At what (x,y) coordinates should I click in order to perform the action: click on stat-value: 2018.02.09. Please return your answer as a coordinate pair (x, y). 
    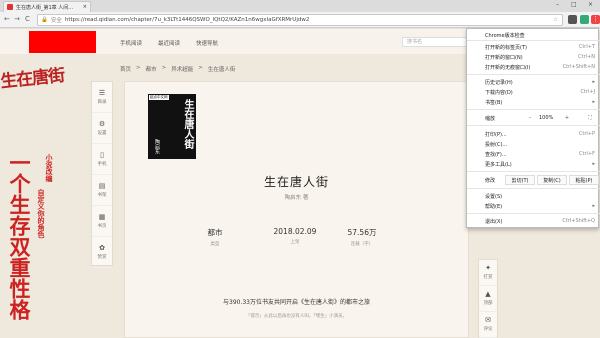
    Looking at the image, I should click on (295, 231).